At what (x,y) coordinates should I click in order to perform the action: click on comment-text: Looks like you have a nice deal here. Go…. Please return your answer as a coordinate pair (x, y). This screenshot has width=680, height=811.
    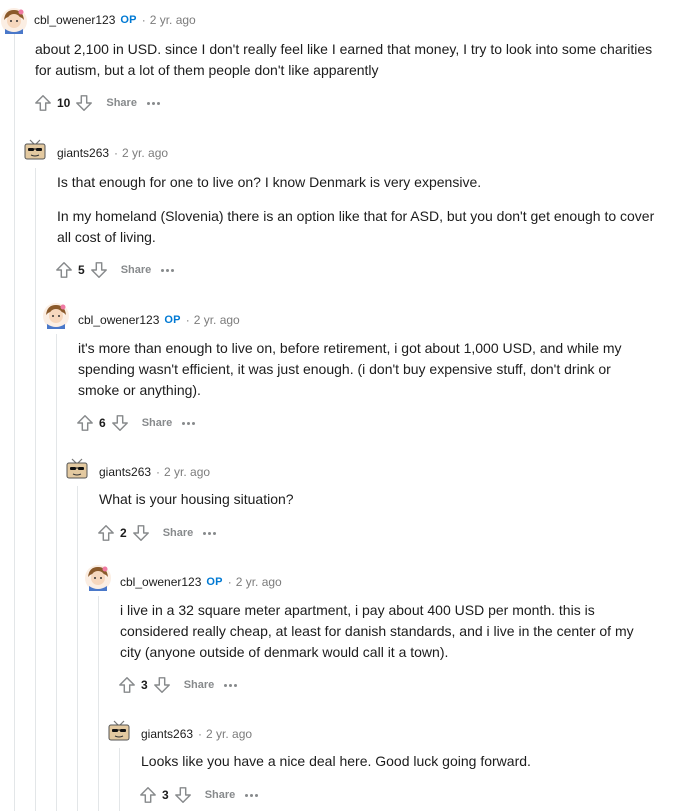
    Looking at the image, I should click on (336, 761).